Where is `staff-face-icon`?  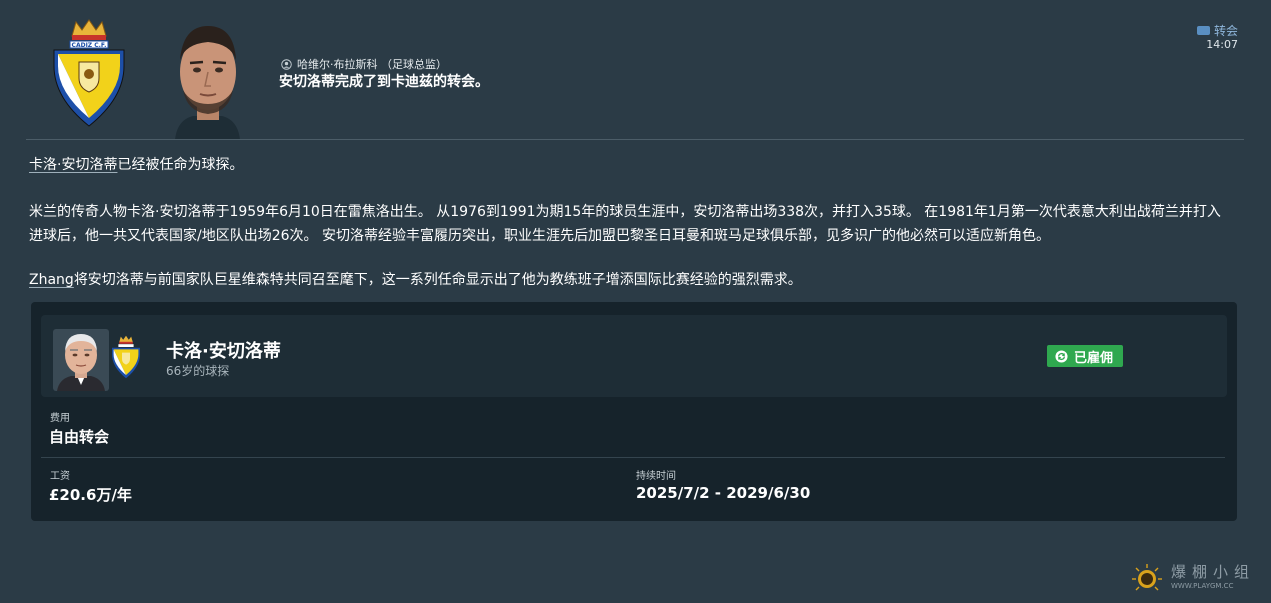 staff-face-icon is located at coordinates (81, 360).